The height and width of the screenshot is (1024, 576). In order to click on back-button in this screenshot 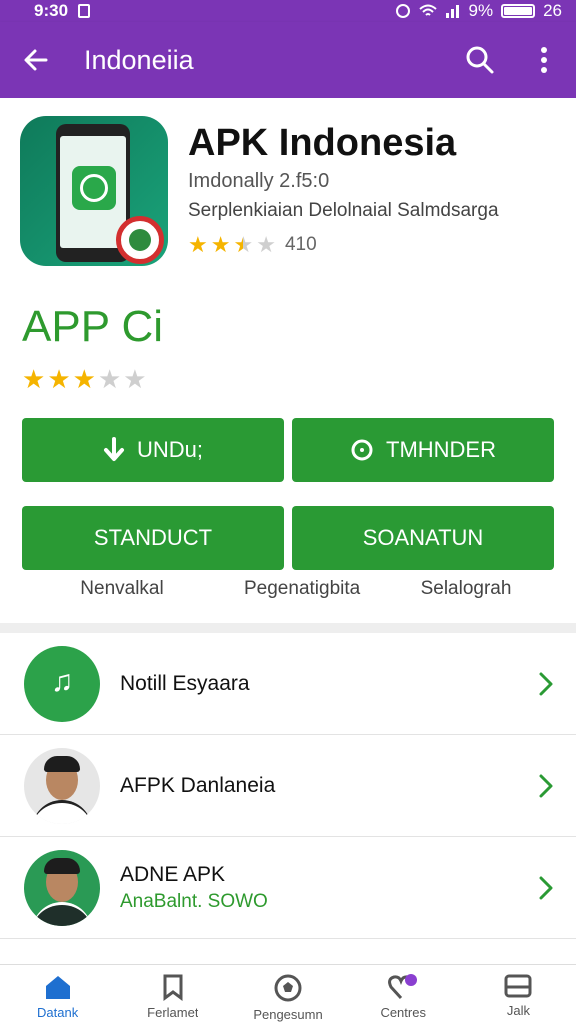, I will do `click(36, 60)`.